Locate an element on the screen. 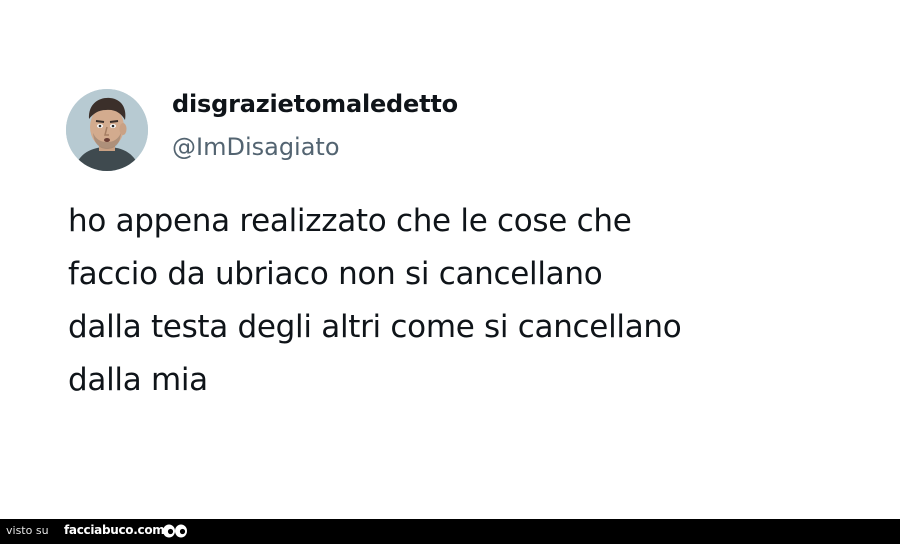  user-avatar is located at coordinates (107, 130).